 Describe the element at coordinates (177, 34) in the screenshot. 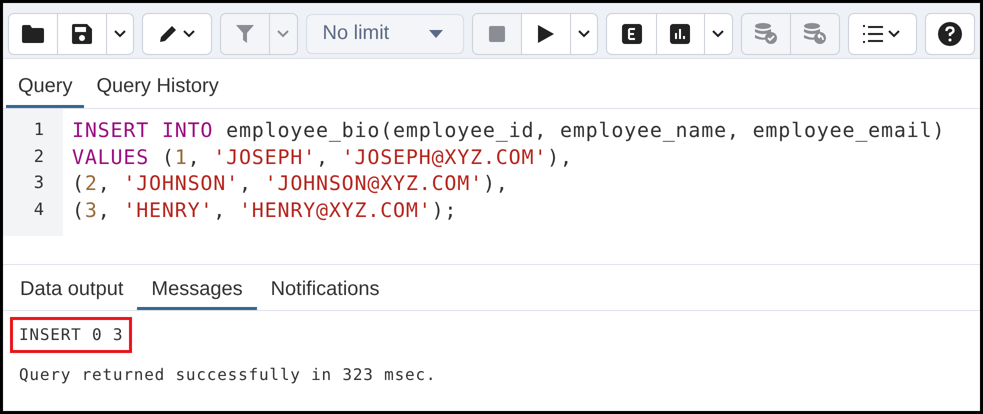

I see `pencil-icon` at that location.